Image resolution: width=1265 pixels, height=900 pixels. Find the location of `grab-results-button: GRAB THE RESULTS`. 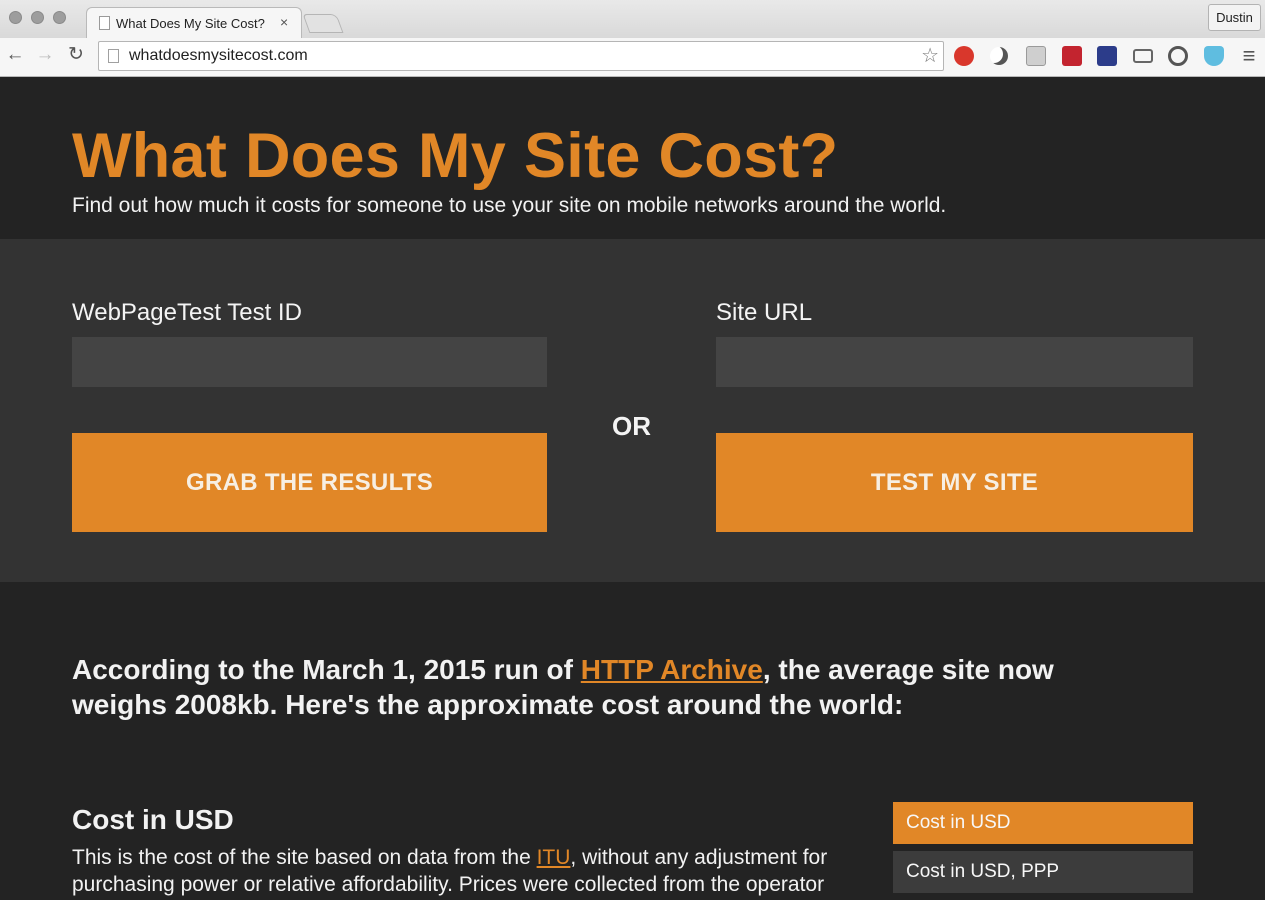

grab-results-button: GRAB THE RESULTS is located at coordinates (309, 482).